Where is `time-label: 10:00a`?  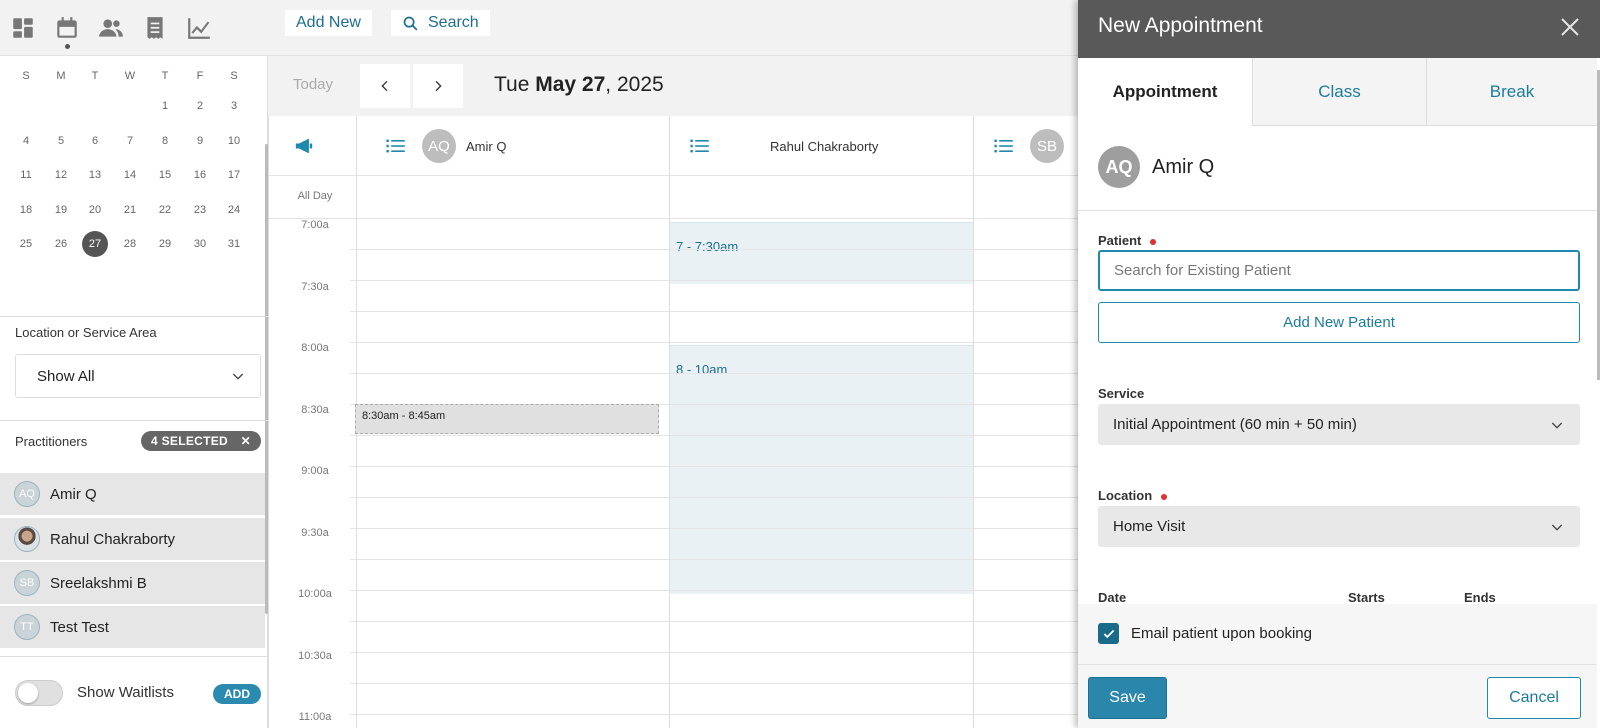
time-label: 10:00a is located at coordinates (315, 594).